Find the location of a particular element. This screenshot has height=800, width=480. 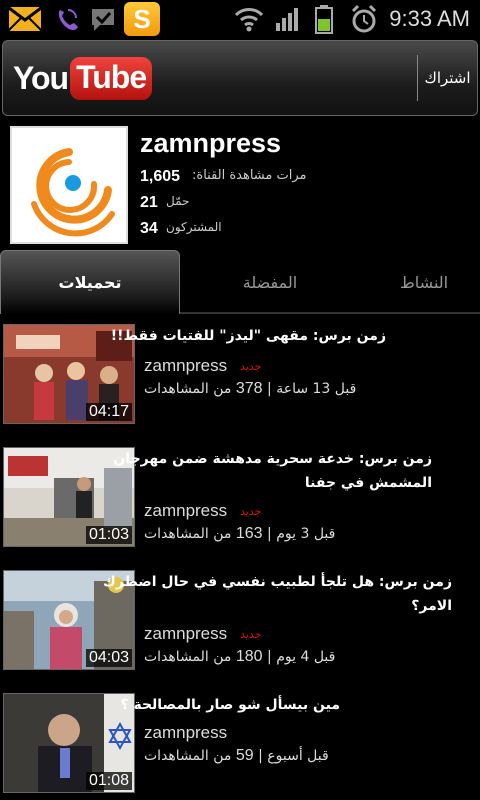

video-duration: 01:08 is located at coordinates (108, 781).